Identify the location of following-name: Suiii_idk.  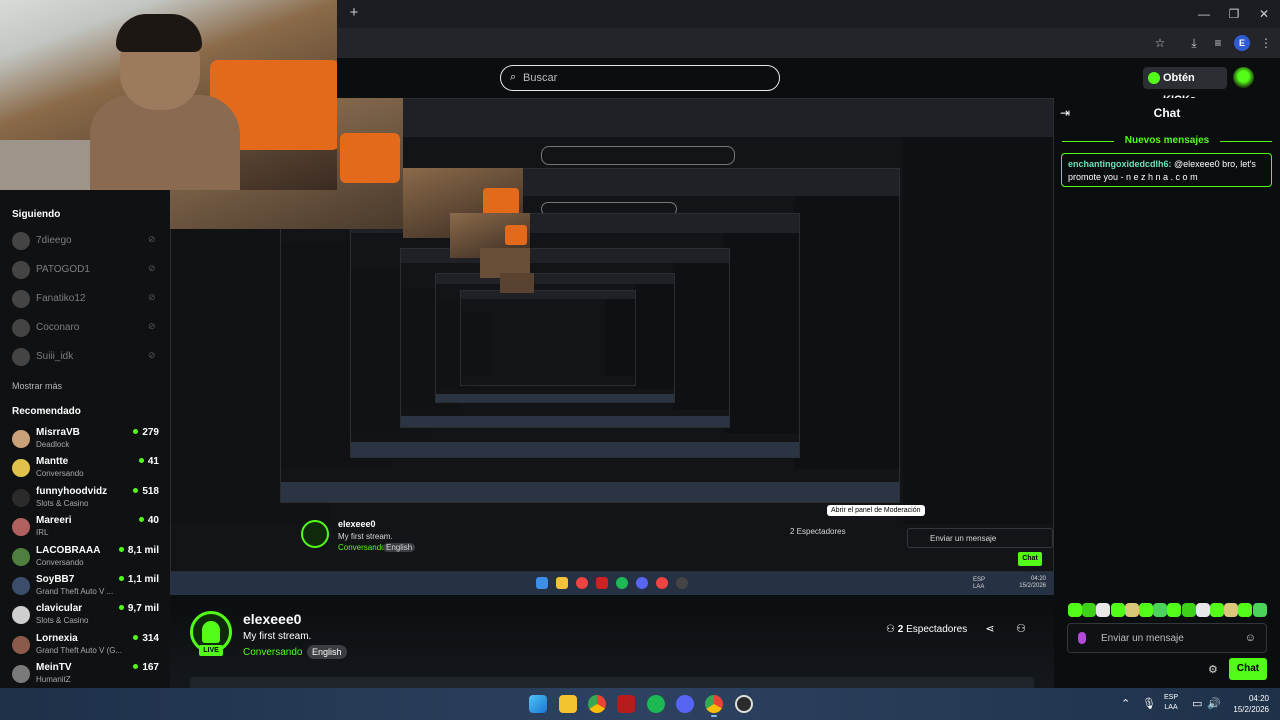
(55, 356).